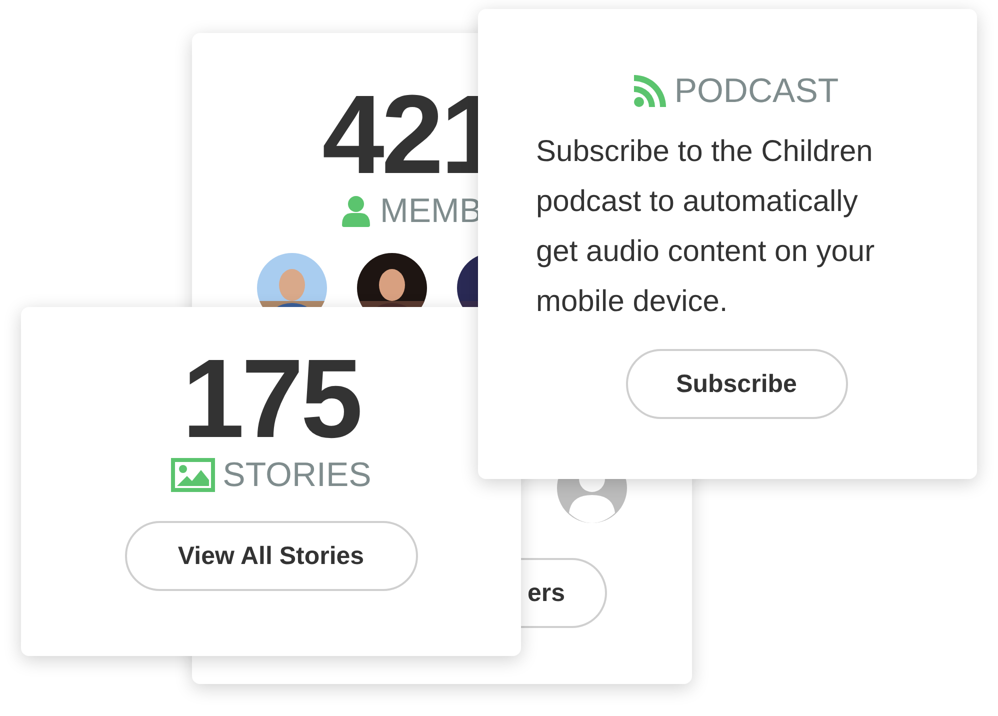  Describe the element at coordinates (297, 475) in the screenshot. I see `stories-label: STORIES` at that location.